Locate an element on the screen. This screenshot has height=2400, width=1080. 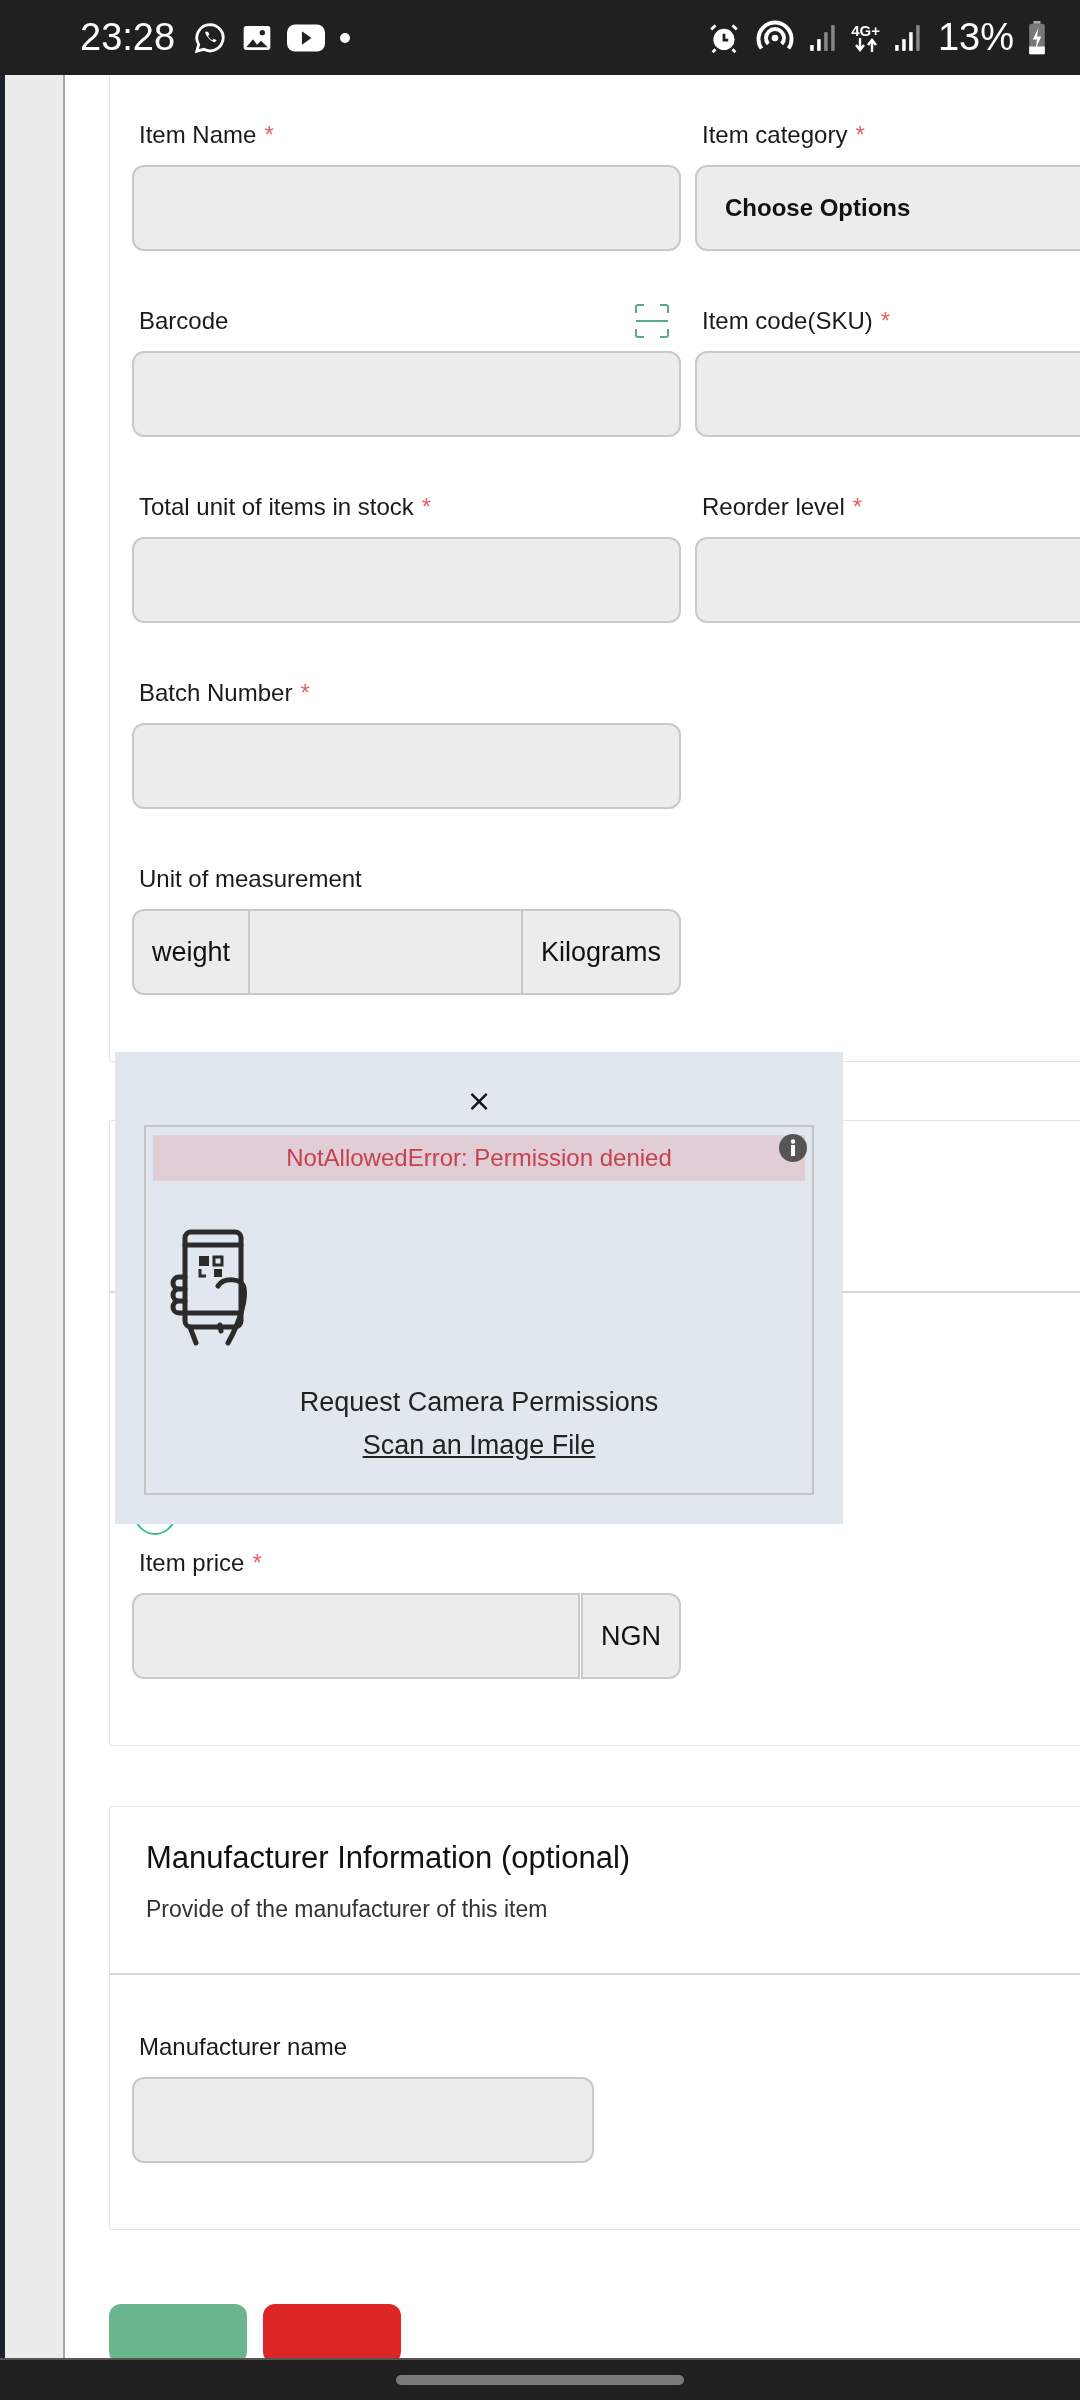
unit-addon: Kilograms is located at coordinates (600, 952).